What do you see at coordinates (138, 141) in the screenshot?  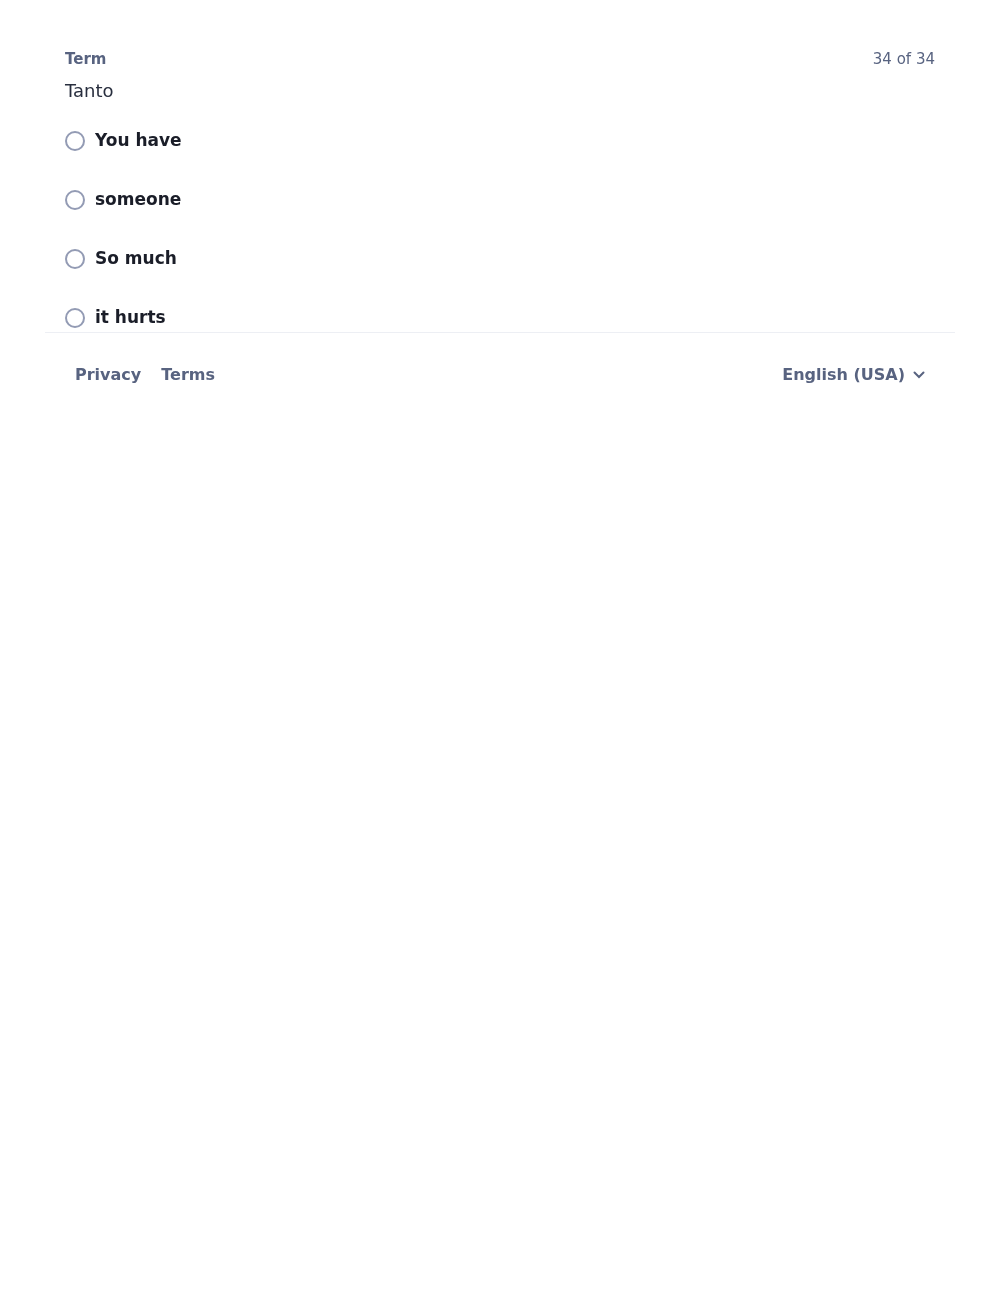 I see `answer-option: You have` at bounding box center [138, 141].